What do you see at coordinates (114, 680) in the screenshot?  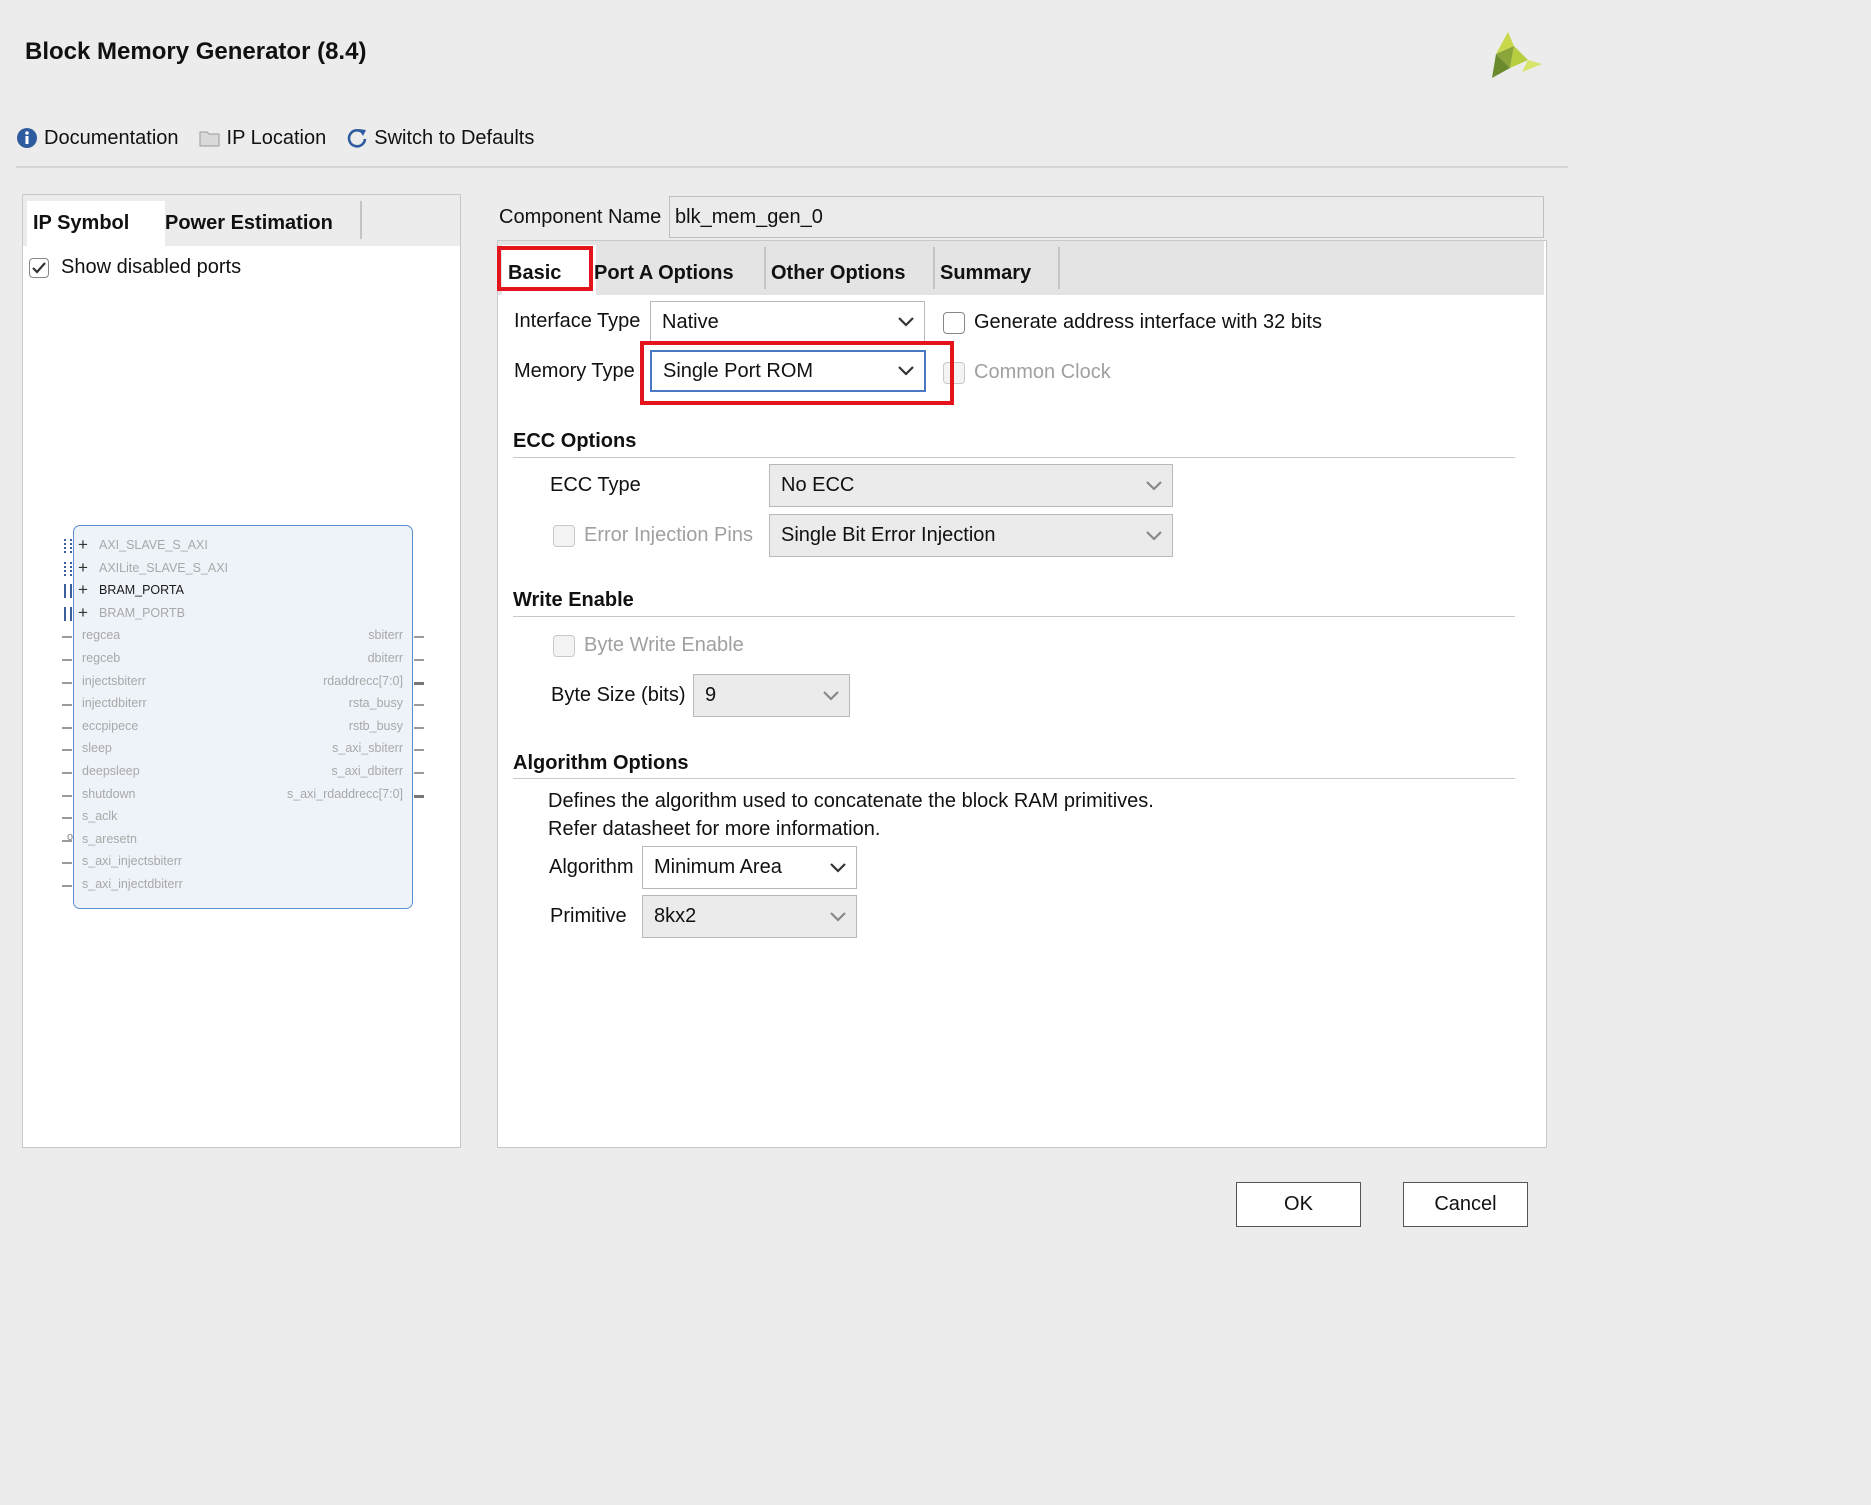 I see `input-port-label: injectsbiterr` at bounding box center [114, 680].